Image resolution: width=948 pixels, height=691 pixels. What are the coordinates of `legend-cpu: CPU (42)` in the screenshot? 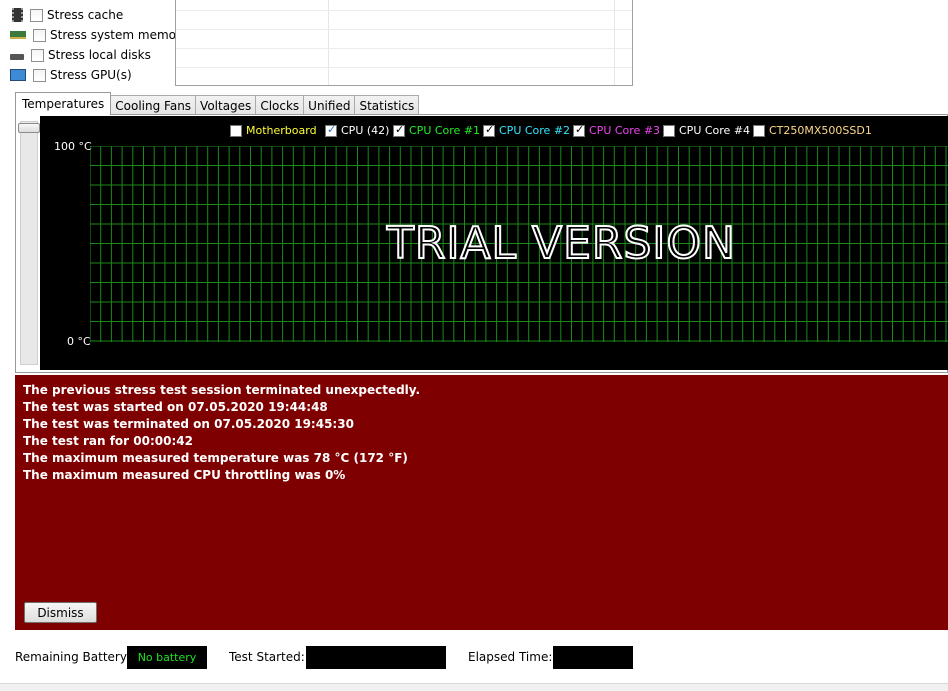 It's located at (357, 130).